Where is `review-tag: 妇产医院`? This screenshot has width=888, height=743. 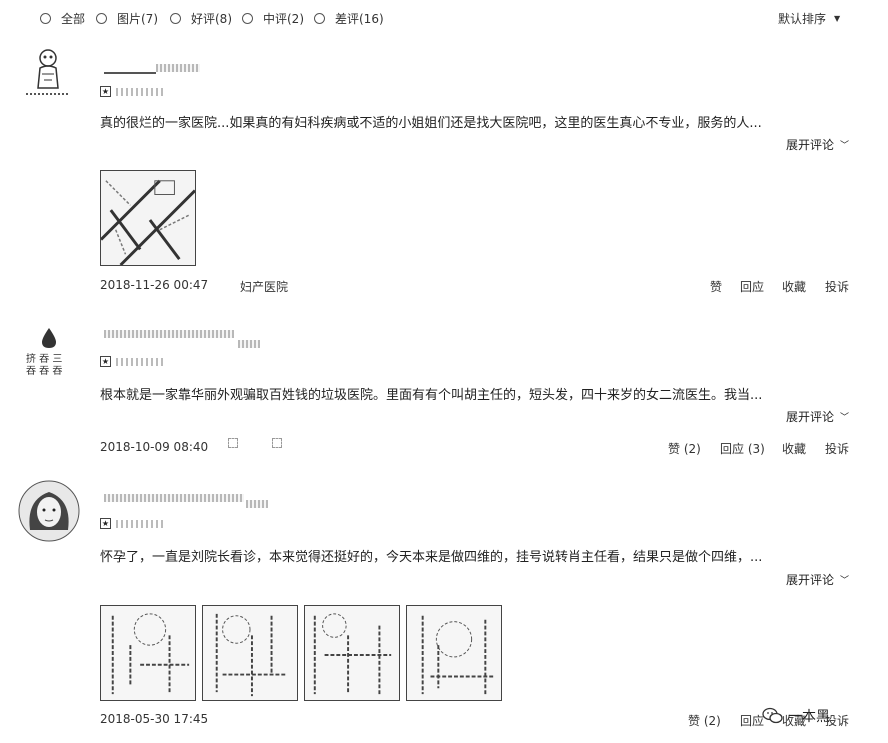
review-tag: 妇产医院 is located at coordinates (264, 286).